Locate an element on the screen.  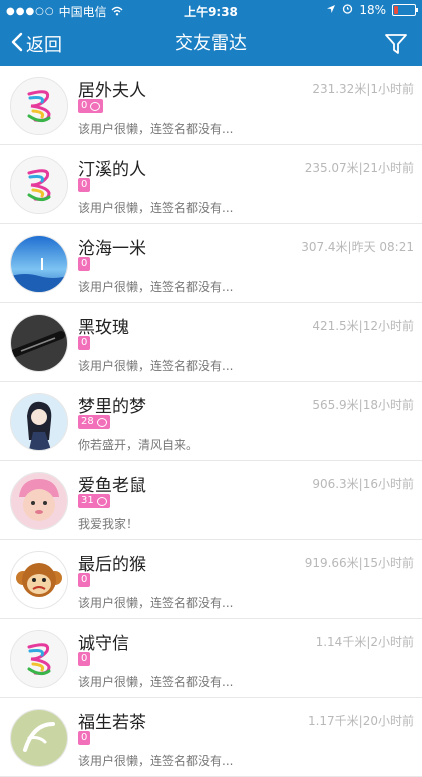
user-name: 居外夫人 is located at coordinates (112, 91).